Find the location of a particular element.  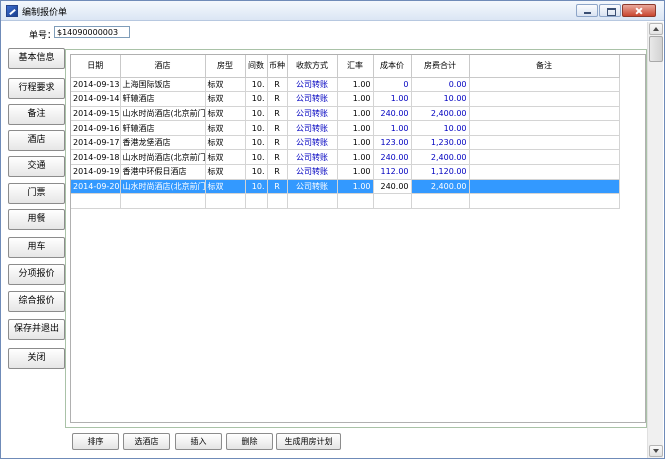

table-cell: 香港龙堡酒店 is located at coordinates (163, 143).